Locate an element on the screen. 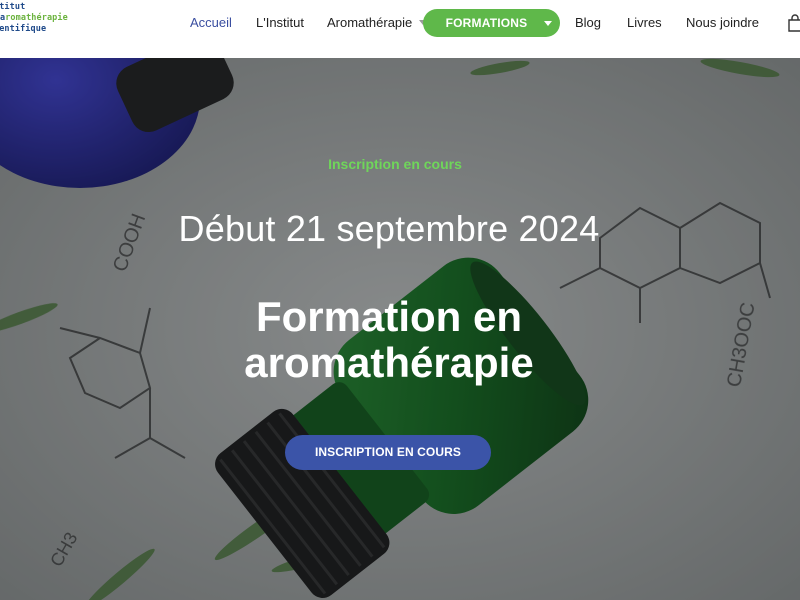  hero-kicker: Inscription en cours is located at coordinates (395, 164).